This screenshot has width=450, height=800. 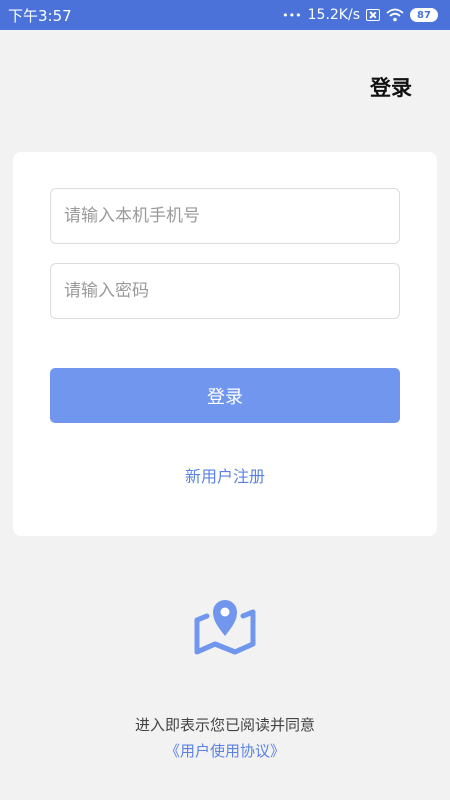 I want to click on phone-input, so click(x=225, y=216).